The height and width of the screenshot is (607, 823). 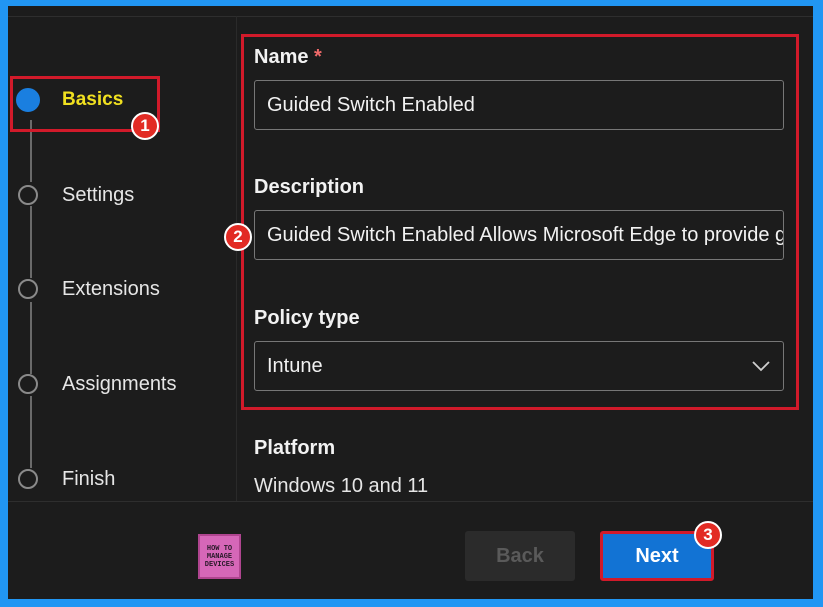 I want to click on required-marker: *, so click(x=318, y=57).